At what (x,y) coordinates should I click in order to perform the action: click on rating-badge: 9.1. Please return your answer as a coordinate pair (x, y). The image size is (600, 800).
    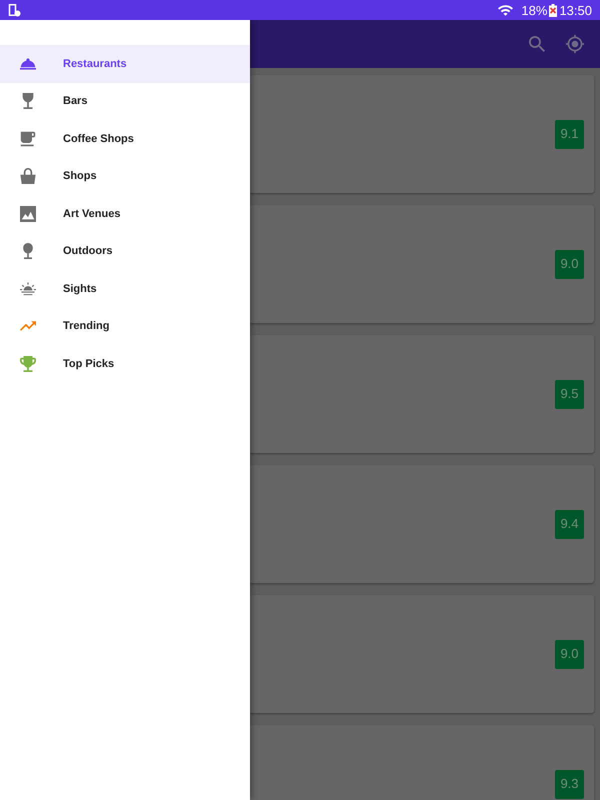
    Looking at the image, I should click on (569, 134).